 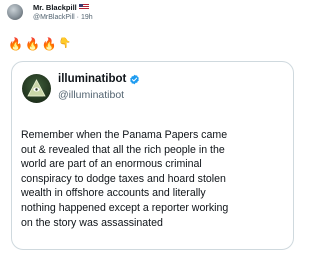 What do you see at coordinates (83, 7) in the screenshot?
I see `us-flag-icon` at bounding box center [83, 7].